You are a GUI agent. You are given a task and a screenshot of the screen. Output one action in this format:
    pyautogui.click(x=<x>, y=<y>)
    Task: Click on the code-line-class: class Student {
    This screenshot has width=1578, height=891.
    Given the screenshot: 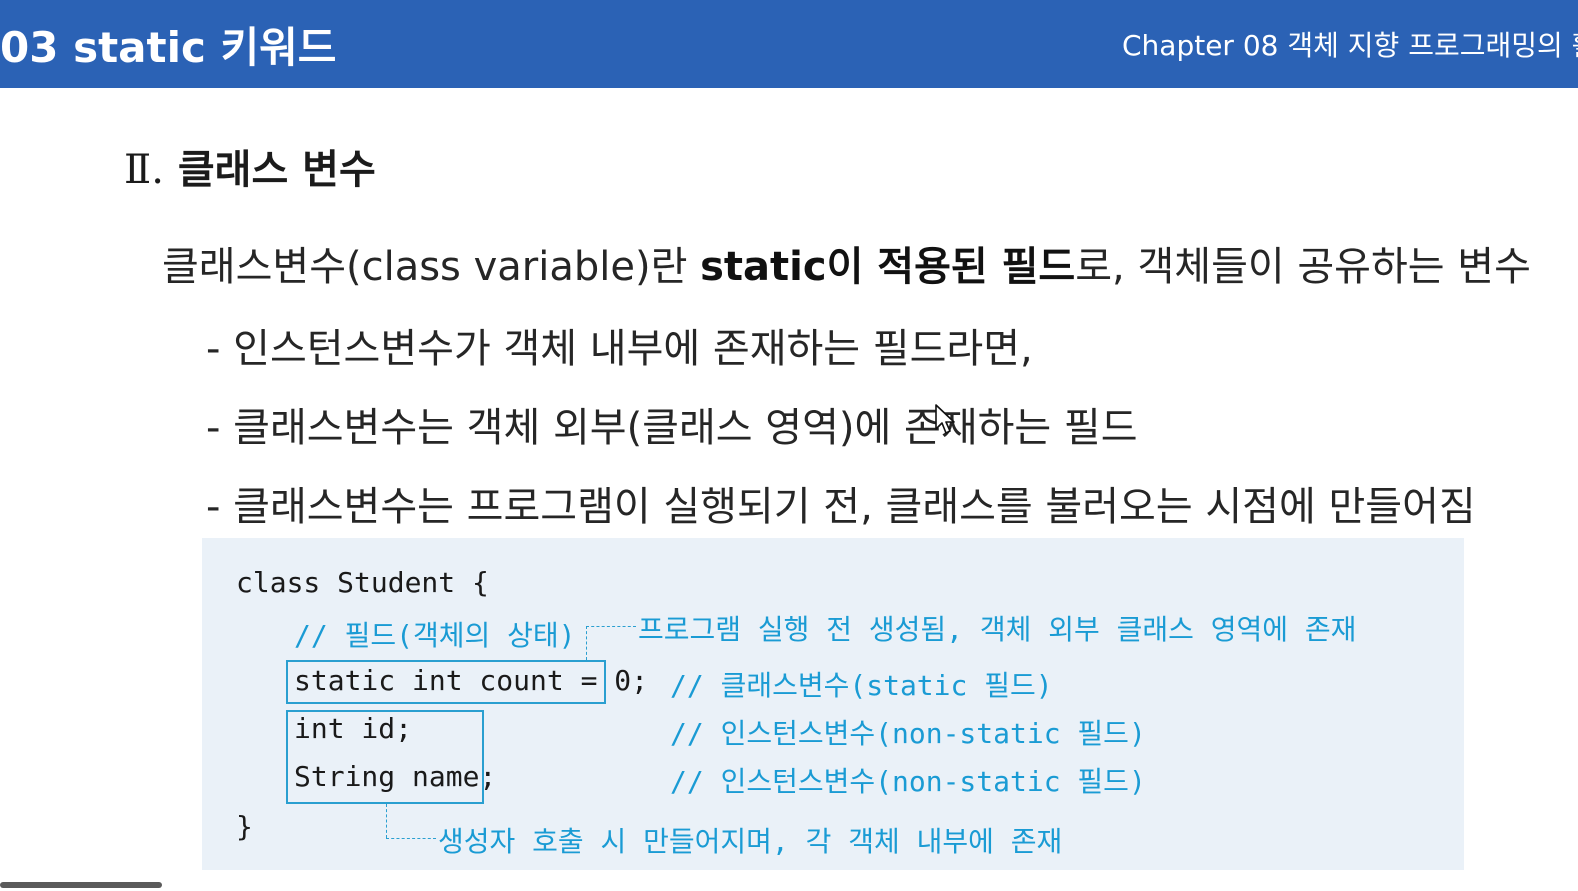 What is the action you would take?
    pyautogui.click(x=362, y=582)
    